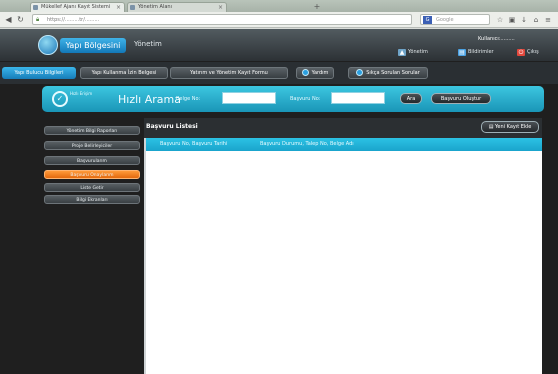  Describe the element at coordinates (124, 73) in the screenshot. I see `menu-item-izin-belgesi: Yapı Kullanma İzin Belgesi` at that location.